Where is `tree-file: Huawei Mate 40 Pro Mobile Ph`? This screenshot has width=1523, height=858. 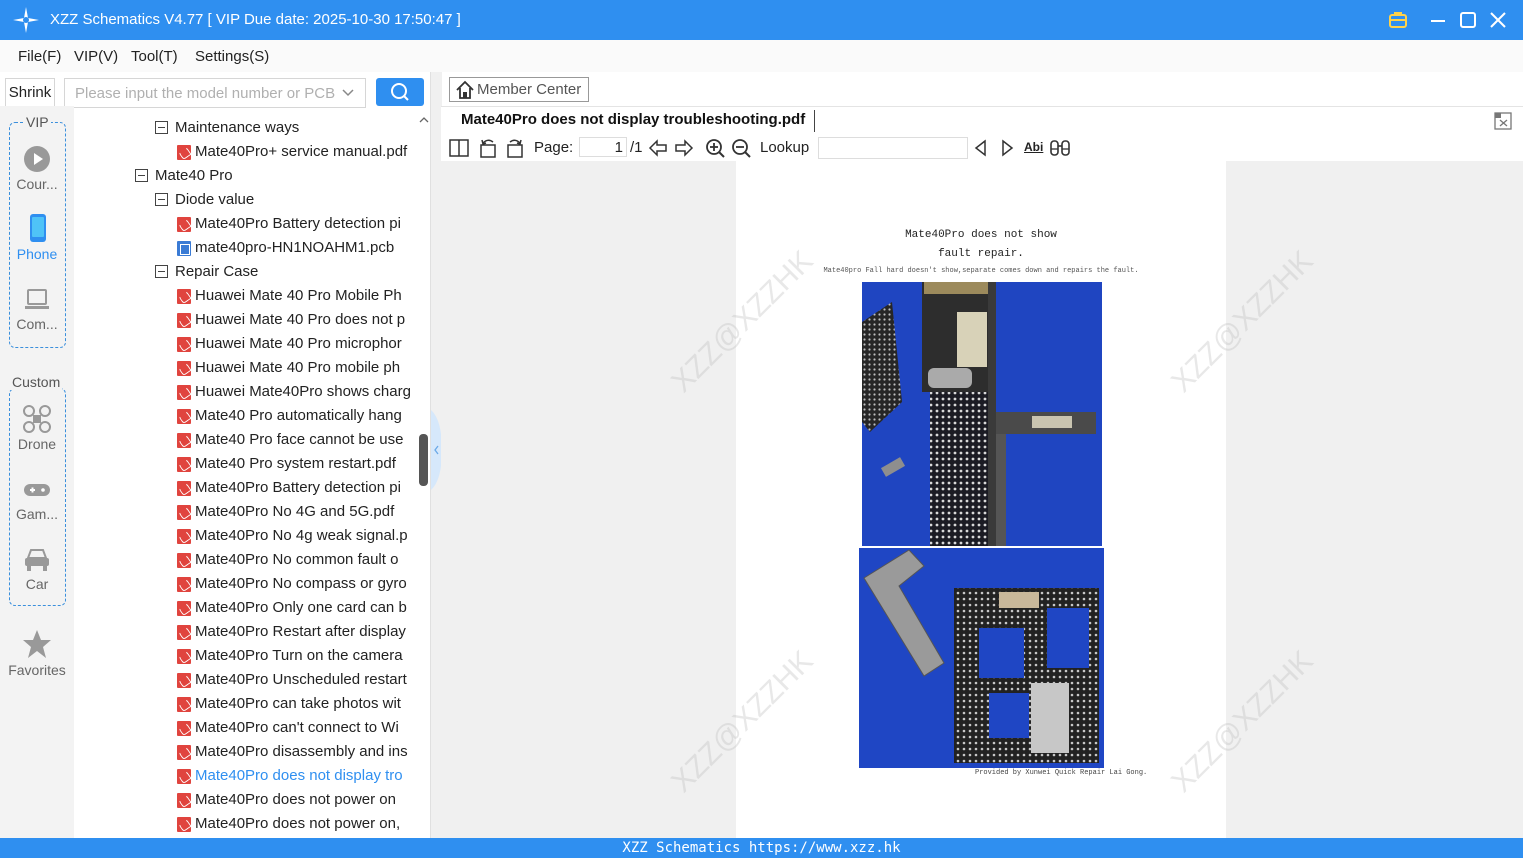
tree-file: Huawei Mate 40 Pro Mobile Ph is located at coordinates (246, 296).